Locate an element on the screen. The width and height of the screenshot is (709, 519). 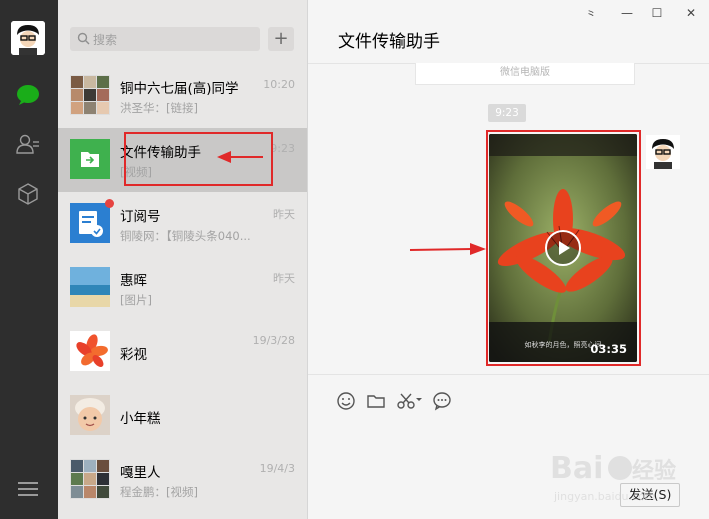
folder-icon is located at coordinates (376, 401).